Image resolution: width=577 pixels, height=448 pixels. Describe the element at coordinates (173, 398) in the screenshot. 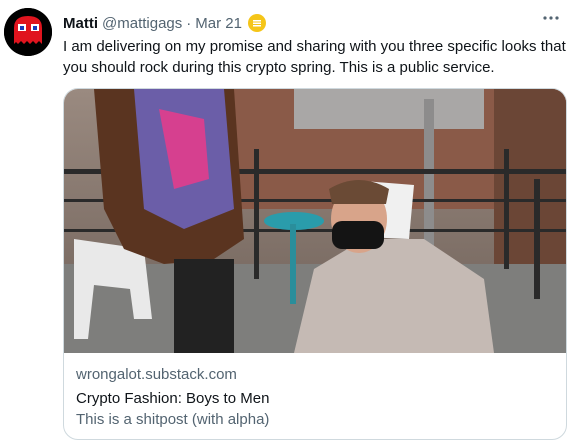

I see `card-title: Crypto Fashion: Boys to Men` at that location.